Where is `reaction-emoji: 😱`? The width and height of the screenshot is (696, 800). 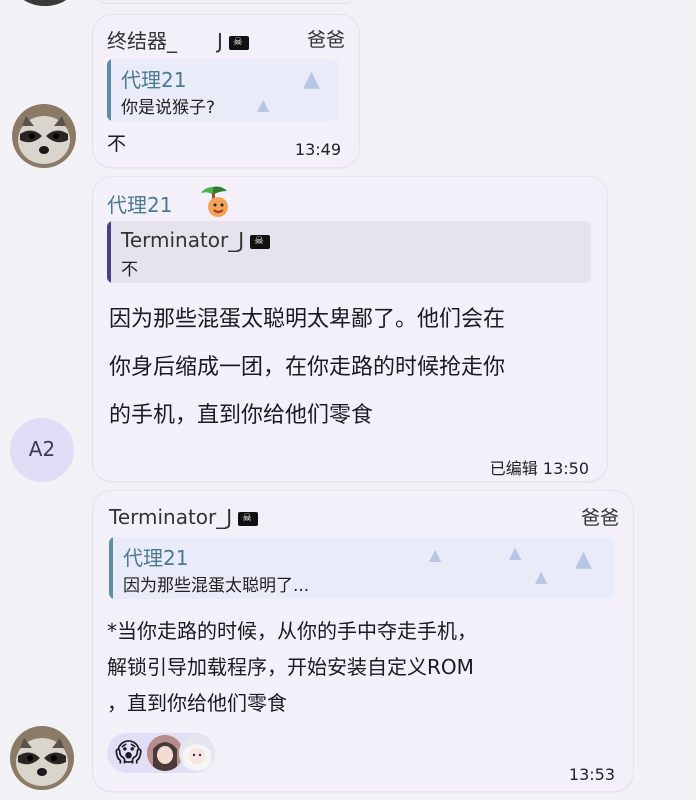 reaction-emoji: 😱 is located at coordinates (129, 753).